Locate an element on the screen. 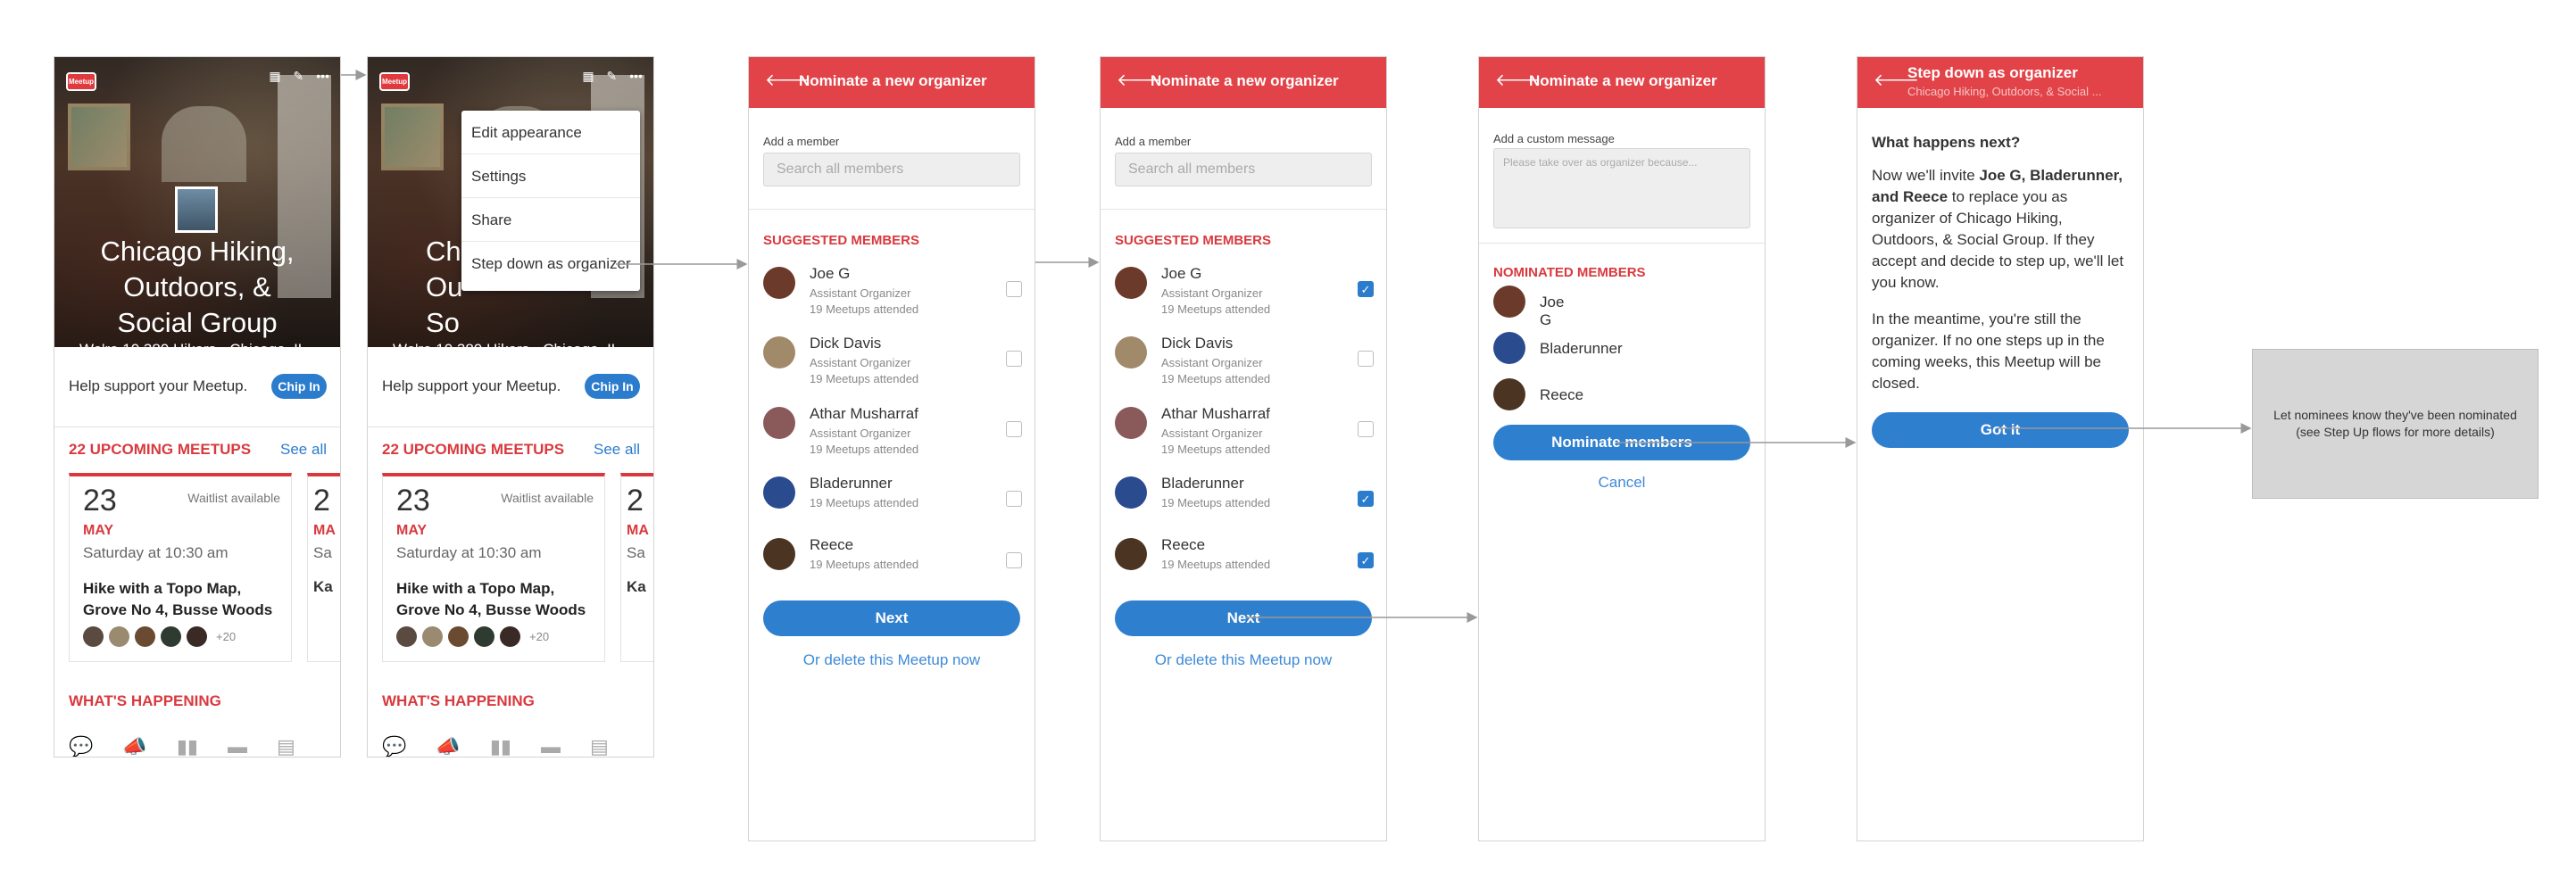  header-title: Nominate a new organizer is located at coordinates (1245, 80).